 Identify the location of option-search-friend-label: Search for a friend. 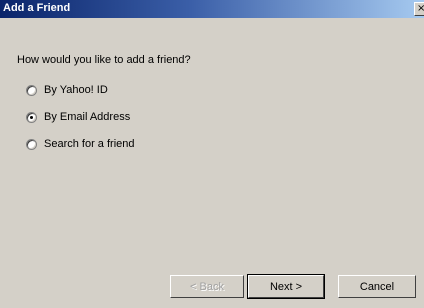
(89, 144).